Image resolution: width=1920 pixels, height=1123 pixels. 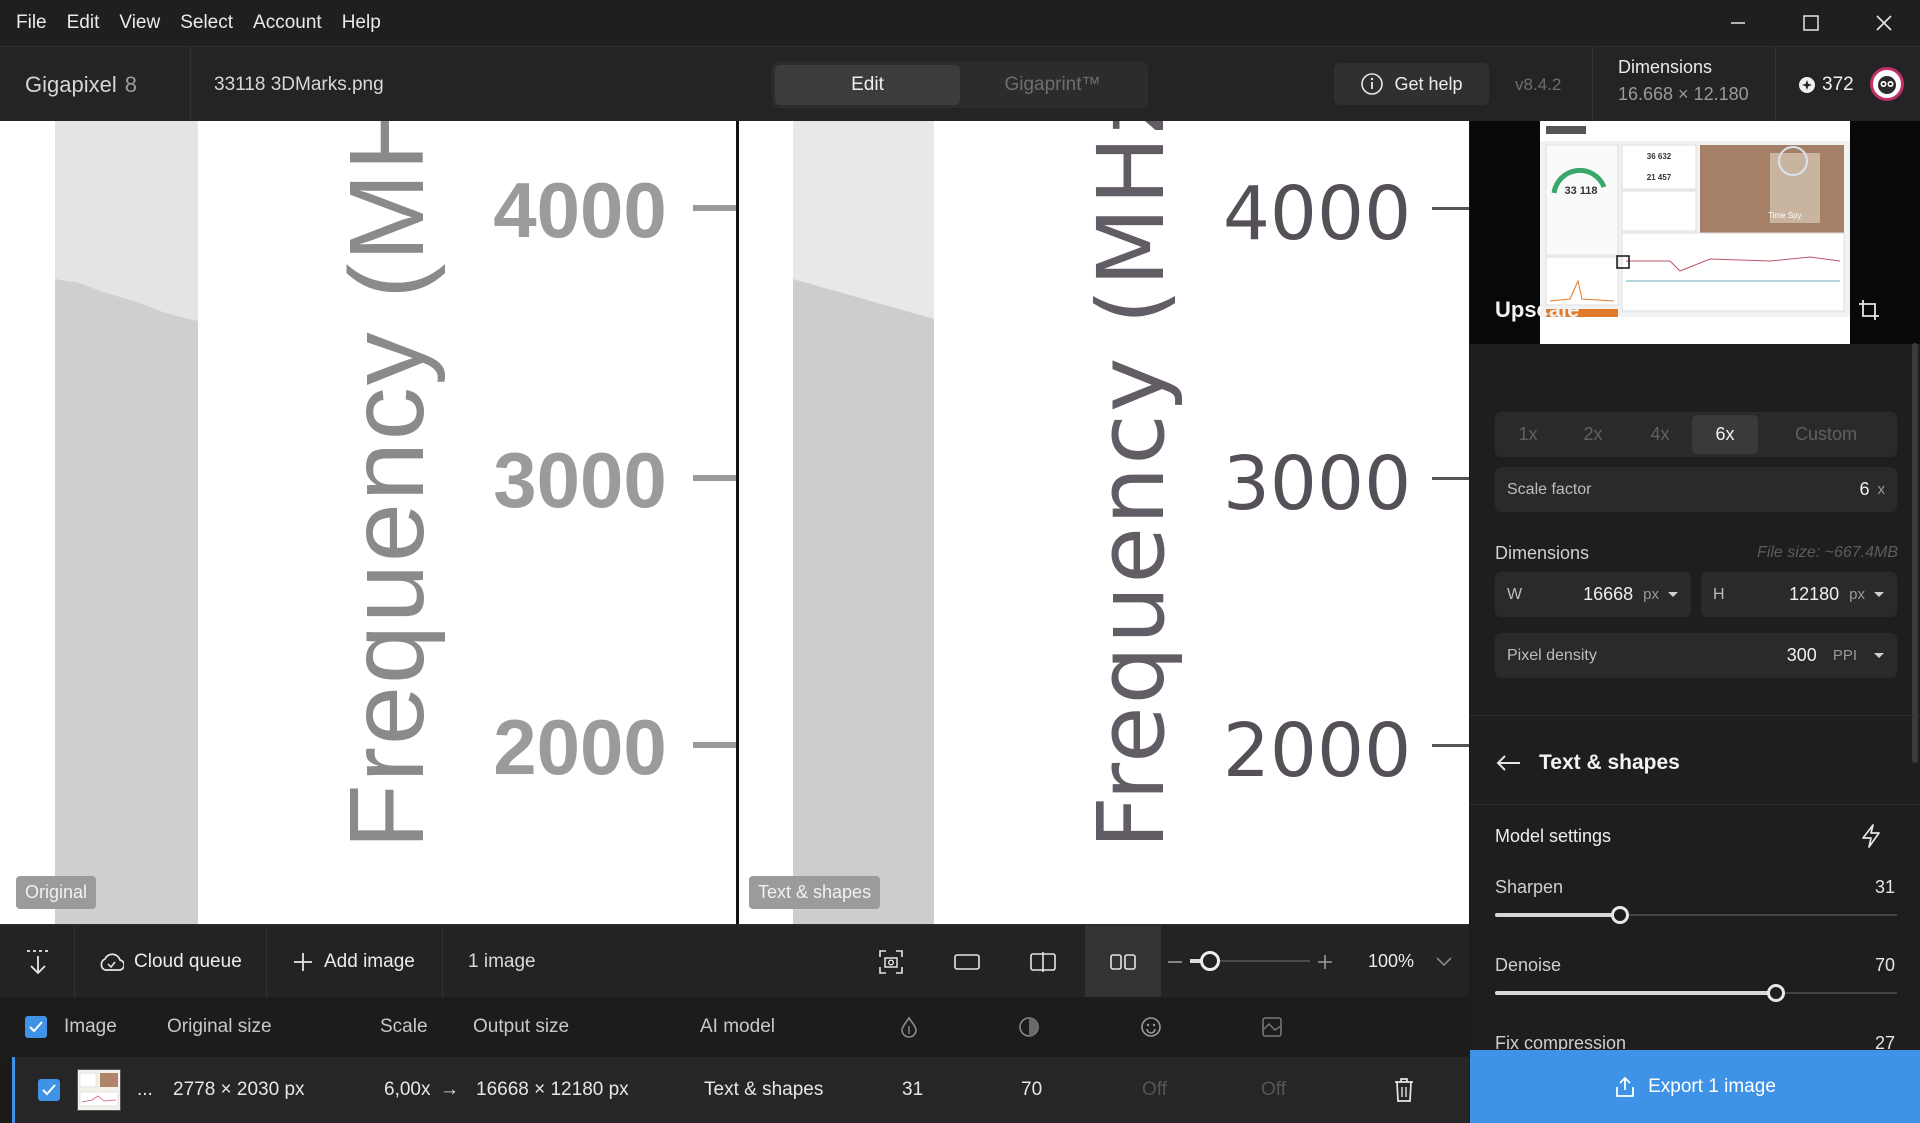 I want to click on download-button, so click(x=38, y=961).